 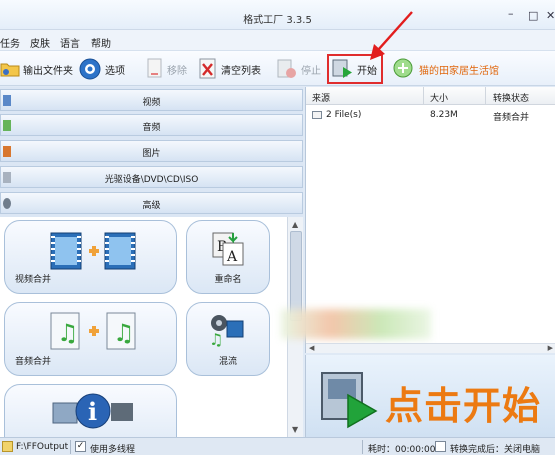 What do you see at coordinates (90, 69) in the screenshot?
I see `options-icon` at bounding box center [90, 69].